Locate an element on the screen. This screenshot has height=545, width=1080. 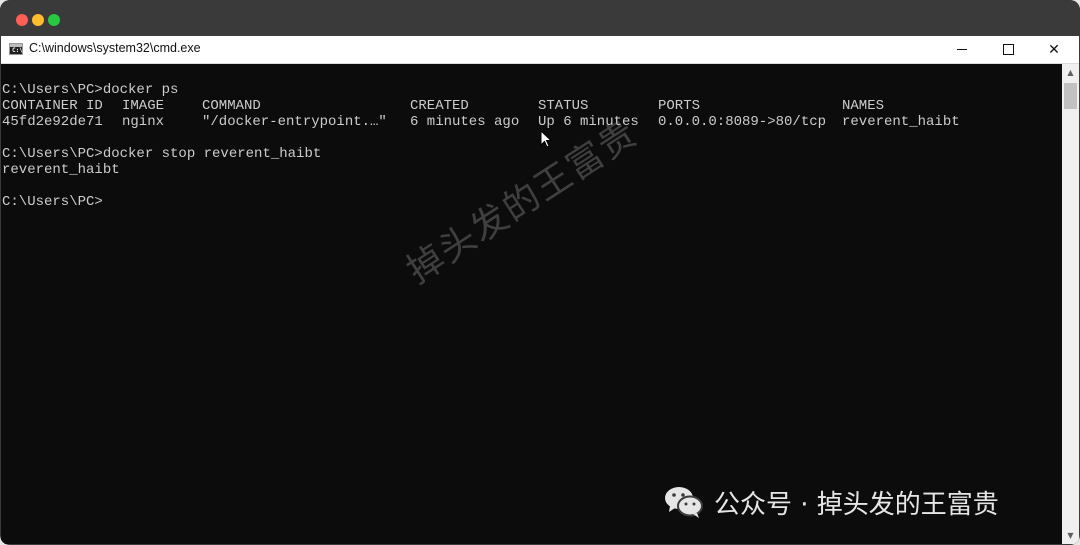
minimize-traffic-light is located at coordinates (38, 20).